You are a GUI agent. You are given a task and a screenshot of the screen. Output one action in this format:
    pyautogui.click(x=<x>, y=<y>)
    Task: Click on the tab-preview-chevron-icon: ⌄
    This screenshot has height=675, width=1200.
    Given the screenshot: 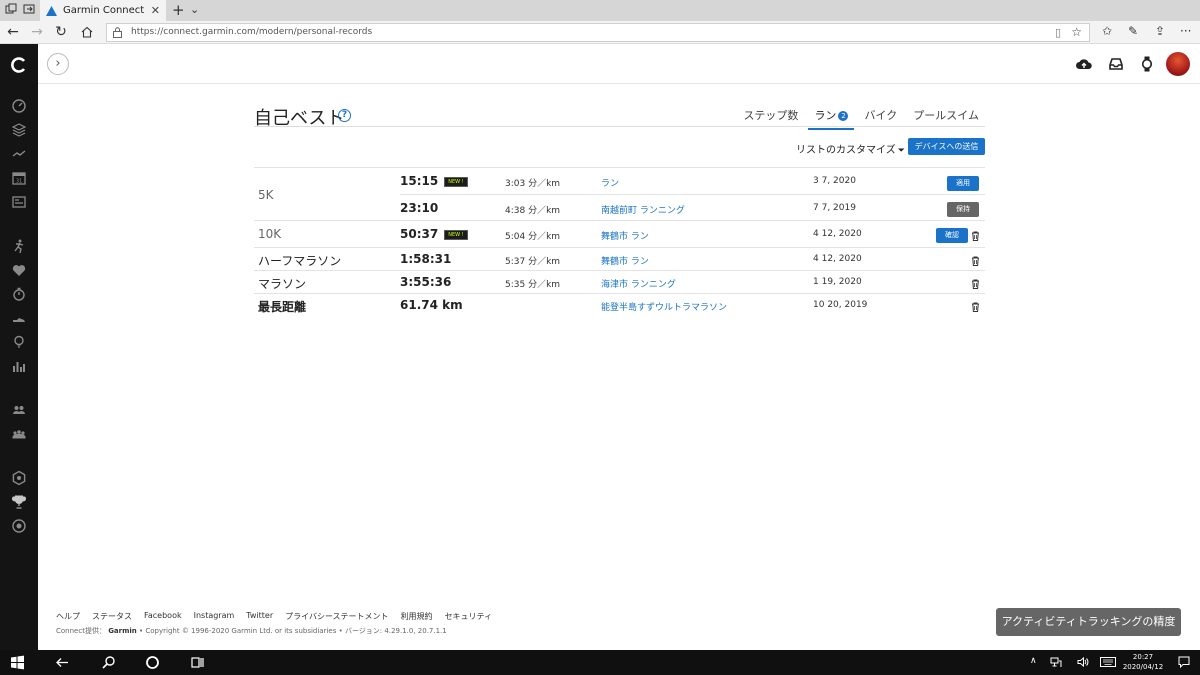 What is the action you would take?
    pyautogui.click(x=194, y=9)
    